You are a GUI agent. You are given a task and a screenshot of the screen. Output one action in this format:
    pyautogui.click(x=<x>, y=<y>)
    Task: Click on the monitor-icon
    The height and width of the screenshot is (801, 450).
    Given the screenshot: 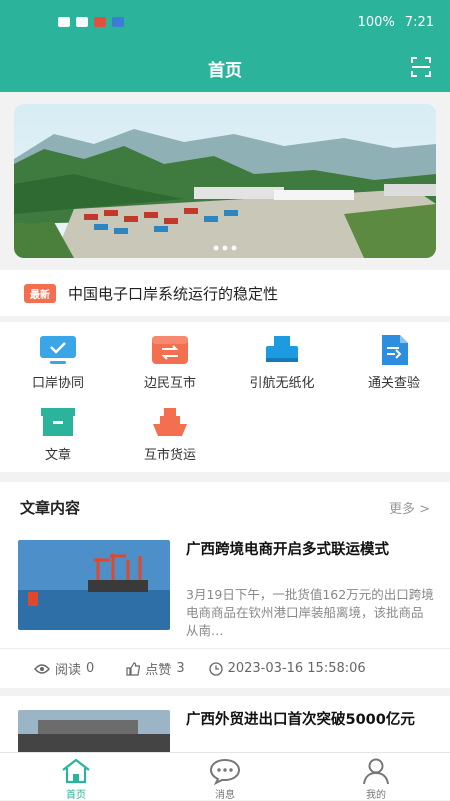 What is the action you would take?
    pyautogui.click(x=58, y=350)
    